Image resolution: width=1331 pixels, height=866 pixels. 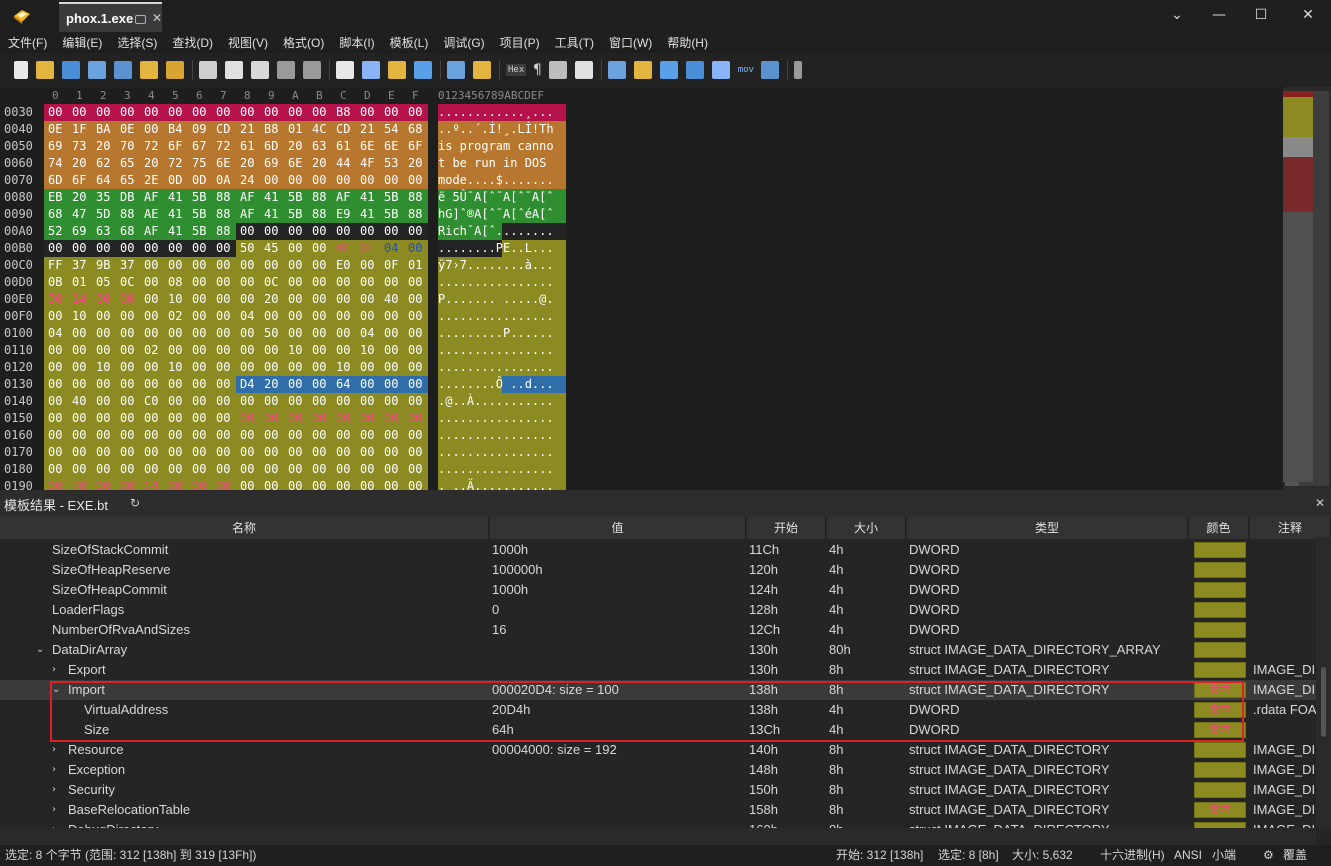 I want to click on table-horizontal-scrollbar, so click(x=658, y=836).